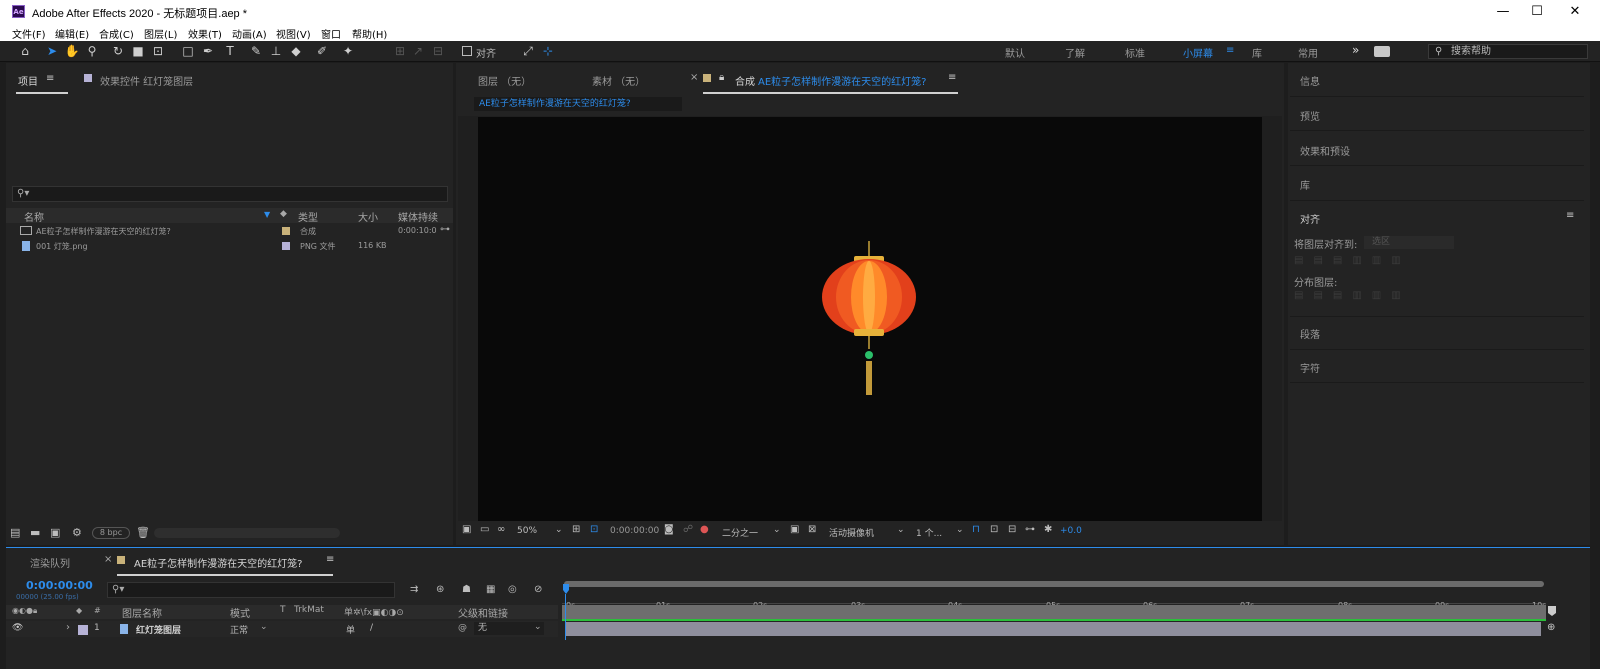 The width and height of the screenshot is (1600, 669). I want to click on label-tag-icon: ◆, so click(79, 610).